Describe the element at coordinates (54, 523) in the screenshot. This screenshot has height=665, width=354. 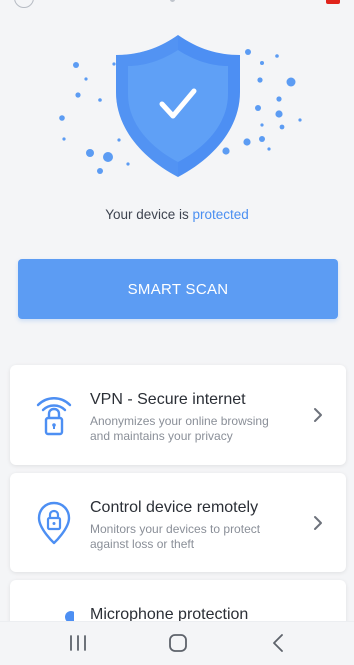
I see `location-lock-icon` at that location.